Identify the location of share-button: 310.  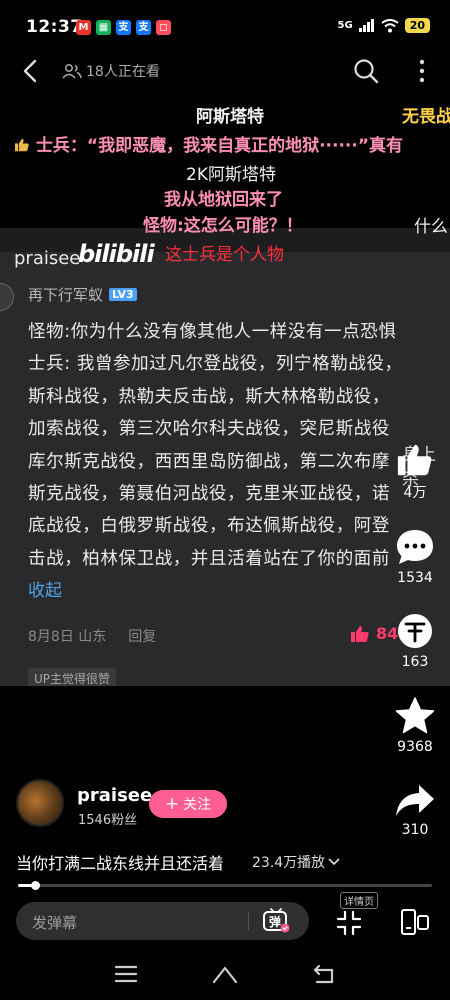
(415, 811).